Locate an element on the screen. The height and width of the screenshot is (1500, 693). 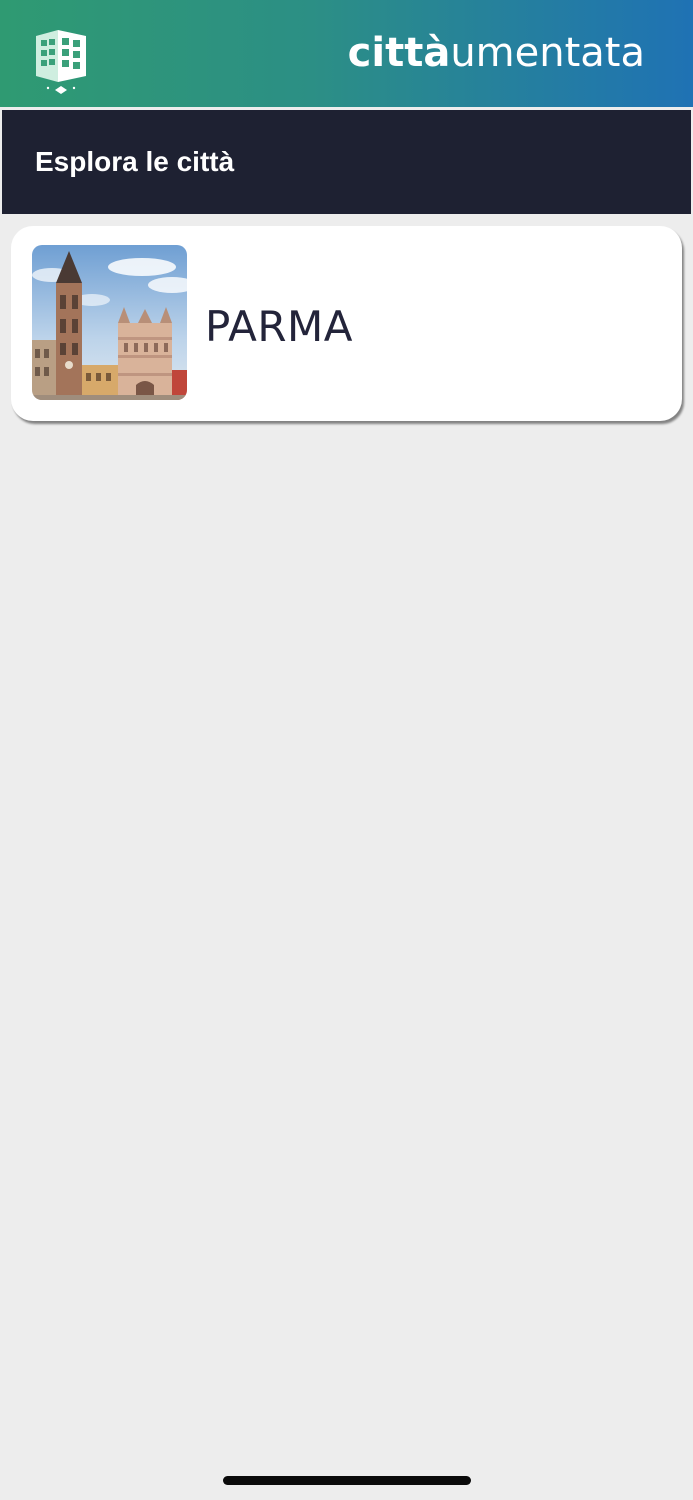
app-header: cittàumentata is located at coordinates (346, 53).